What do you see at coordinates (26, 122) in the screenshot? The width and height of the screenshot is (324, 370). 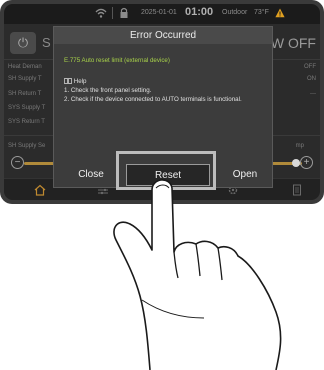 I see `row-label: SYS Return T` at bounding box center [26, 122].